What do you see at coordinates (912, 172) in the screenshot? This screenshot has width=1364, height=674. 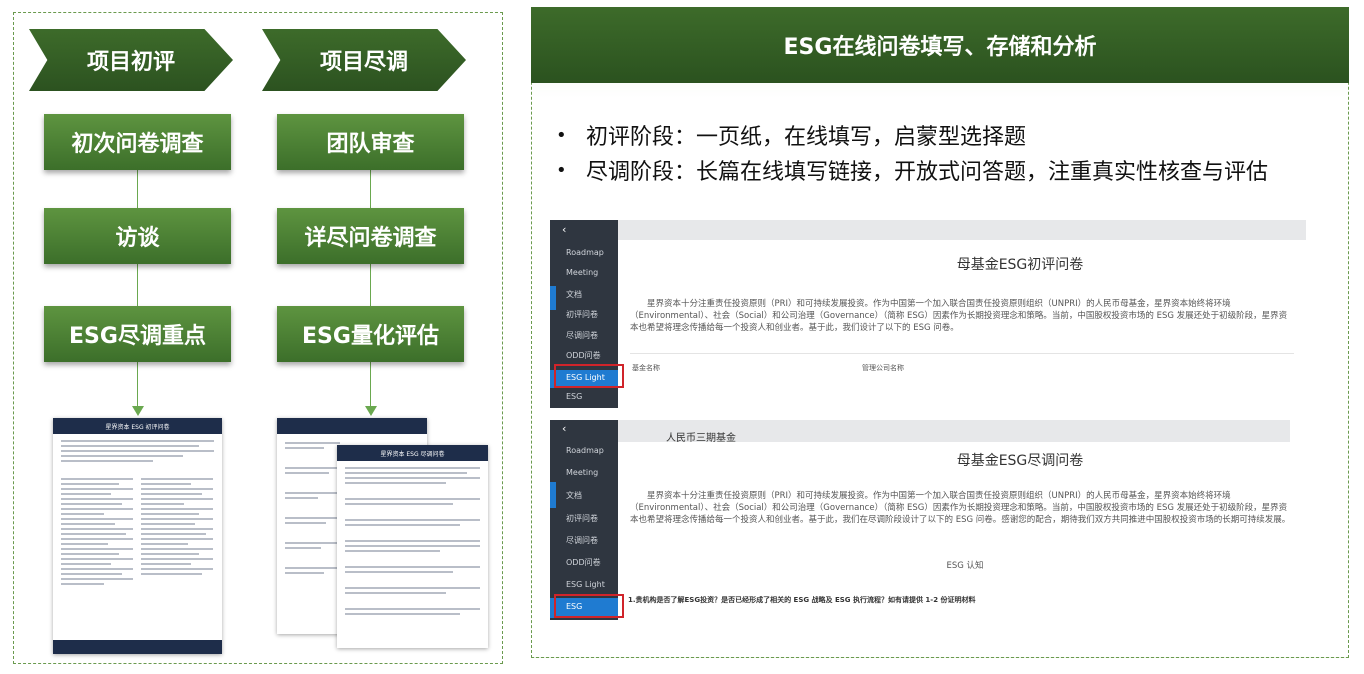 I see `bullet-dd-stage: • 尽调阶段：长篇在线填写链接，开放式问答题，注重真实性核查与评估` at bounding box center [912, 172].